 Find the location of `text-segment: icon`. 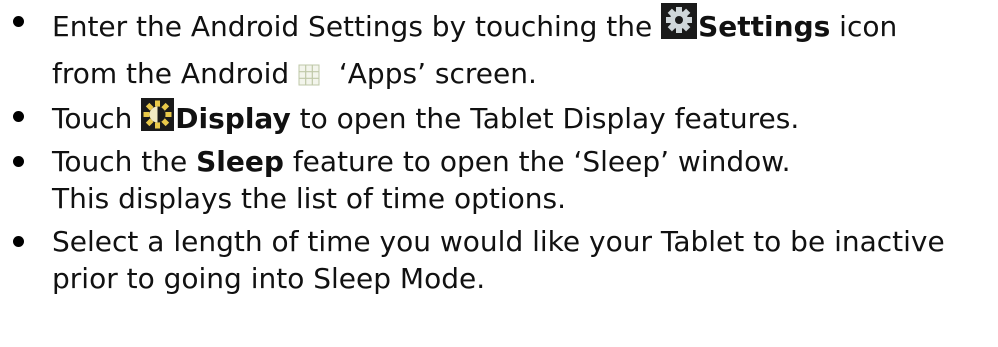

text-segment: icon is located at coordinates (864, 26).